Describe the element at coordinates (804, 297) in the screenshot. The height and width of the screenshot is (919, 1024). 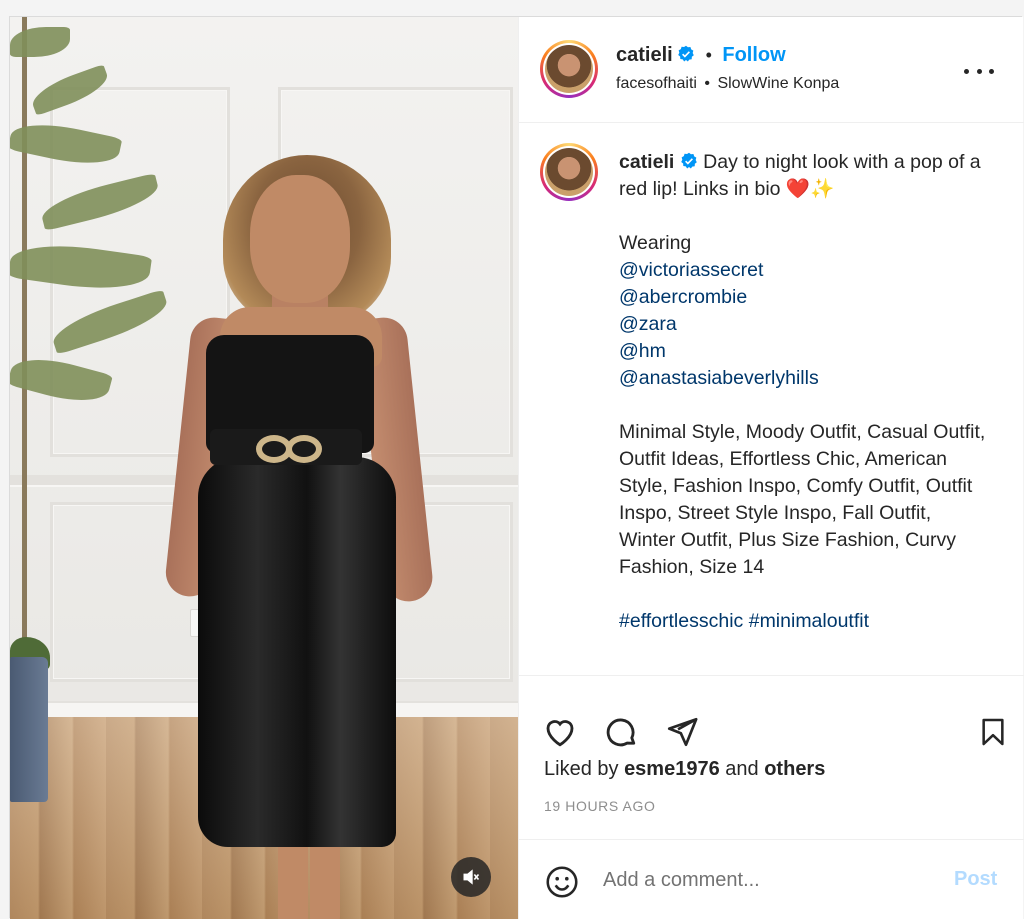
I see `mention-link: @abercrombie` at that location.